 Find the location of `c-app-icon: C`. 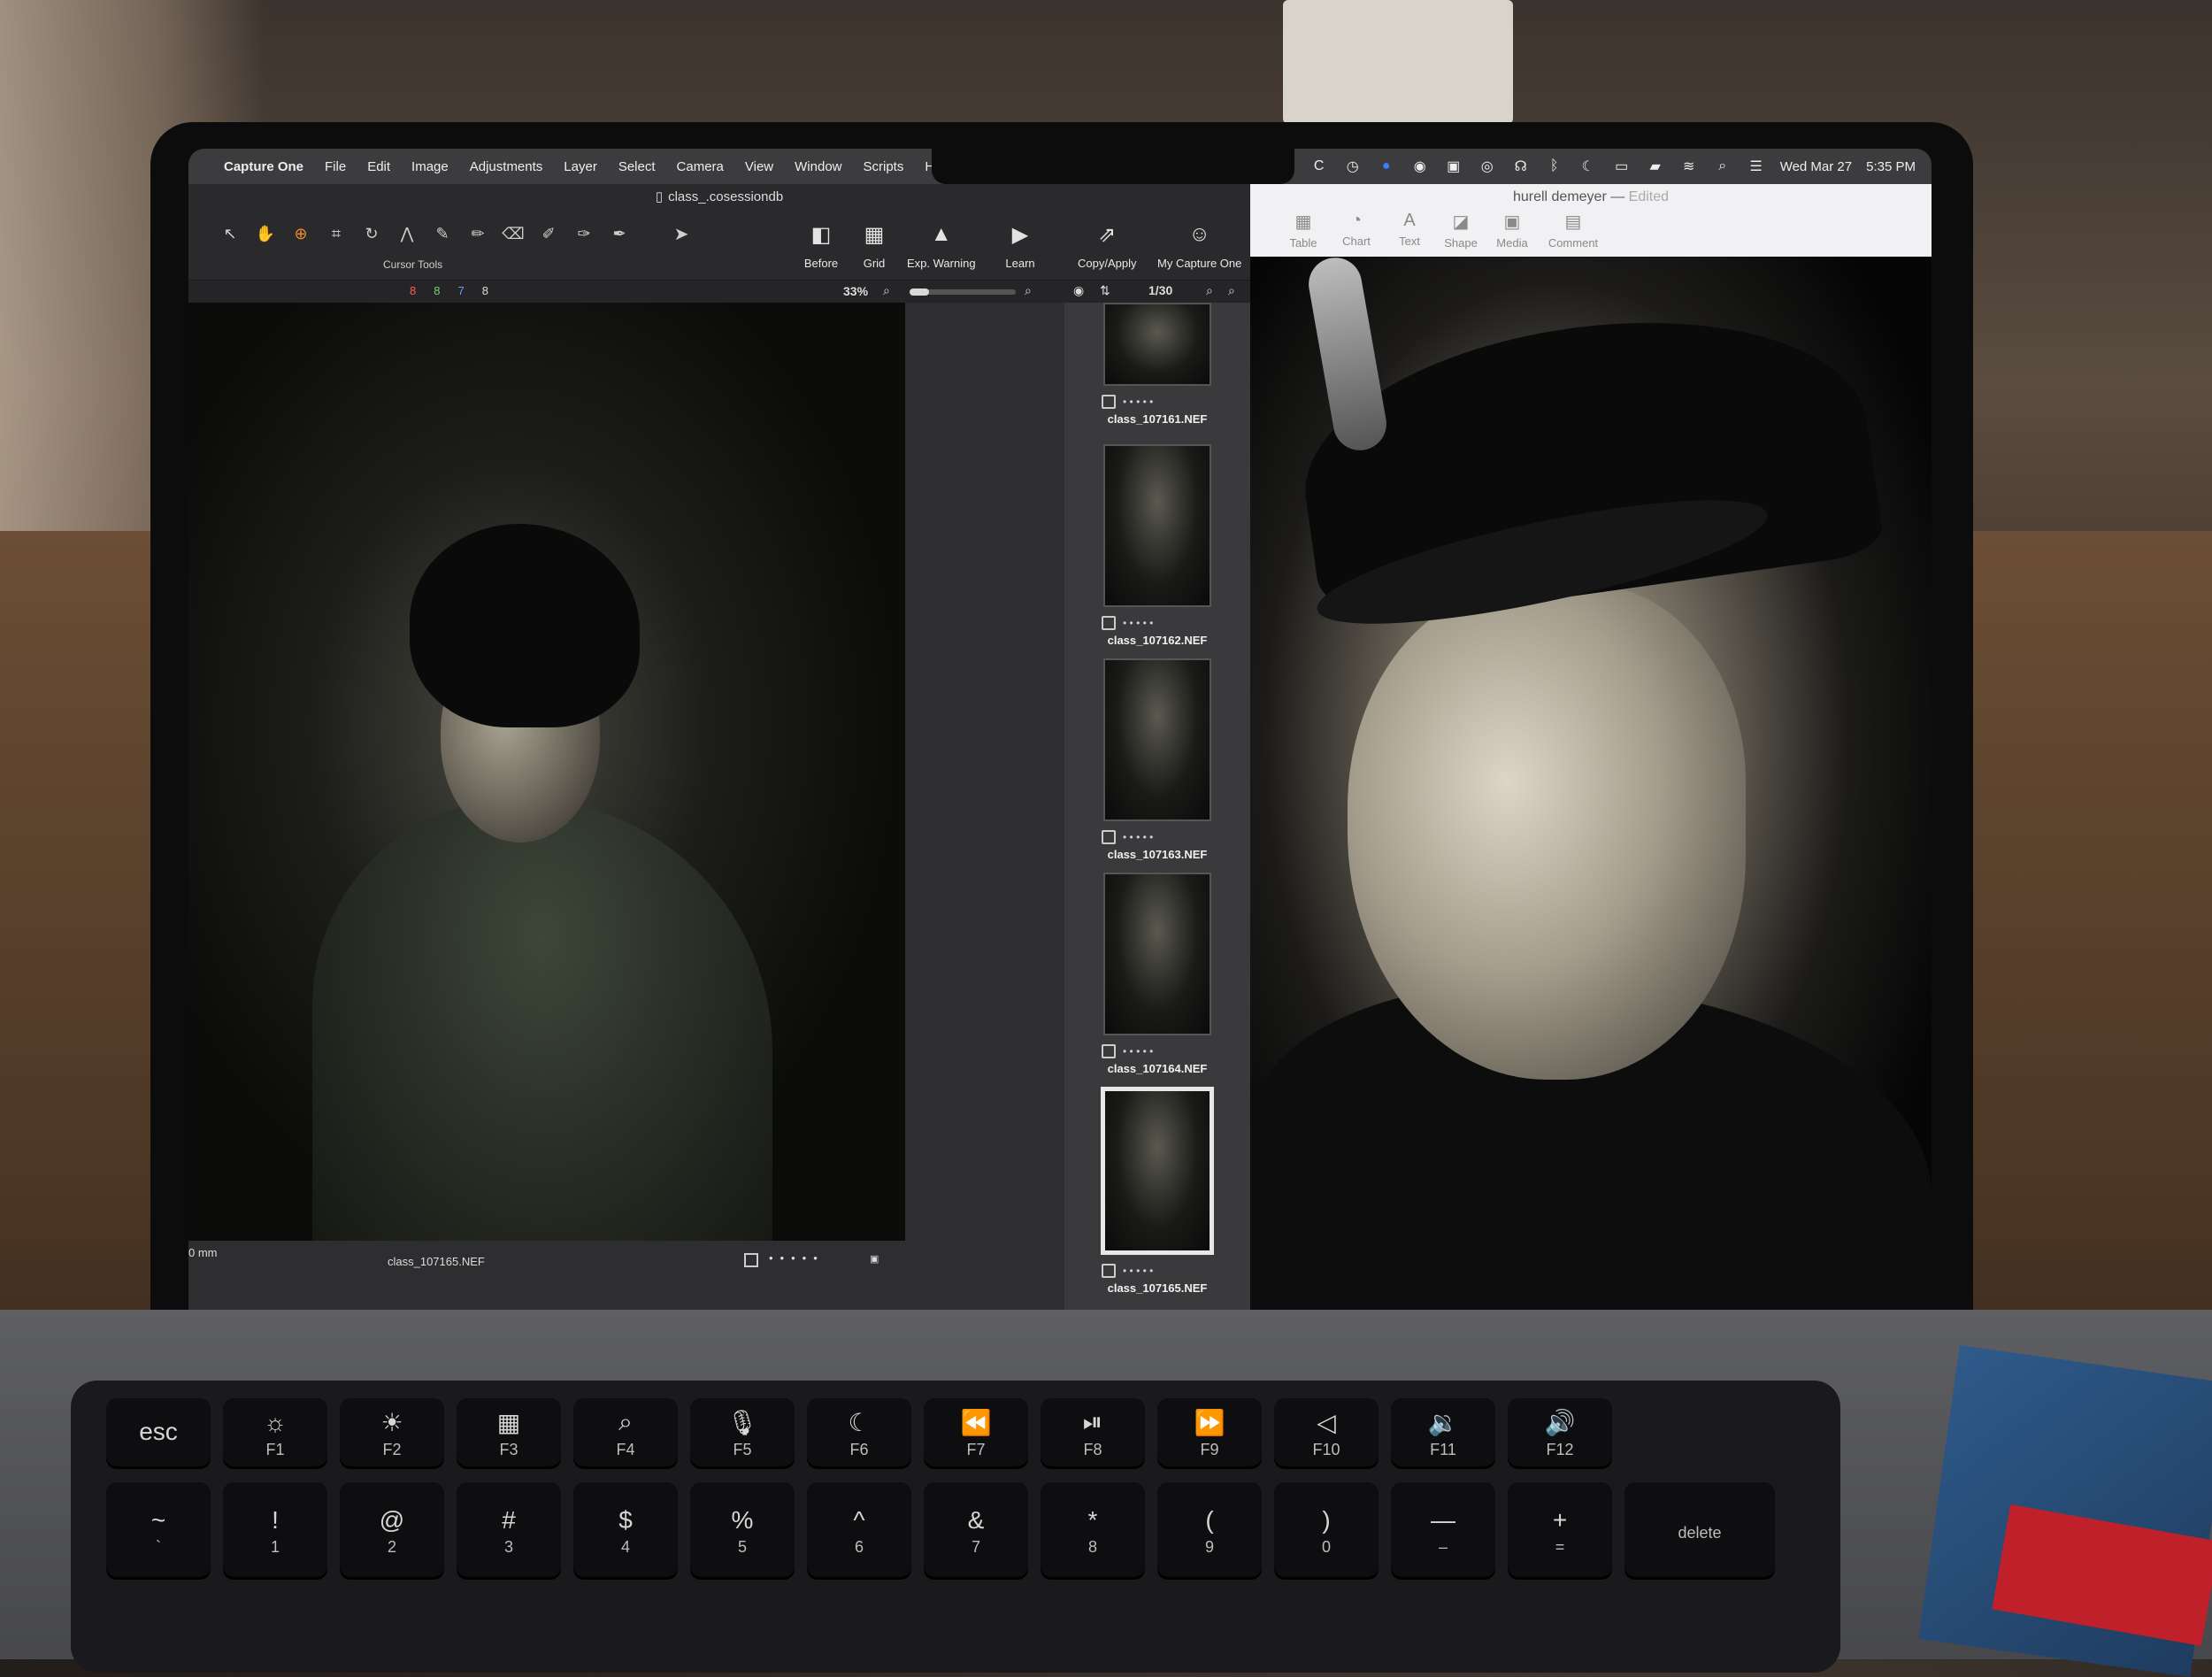

c-app-icon: C is located at coordinates (1320, 166).